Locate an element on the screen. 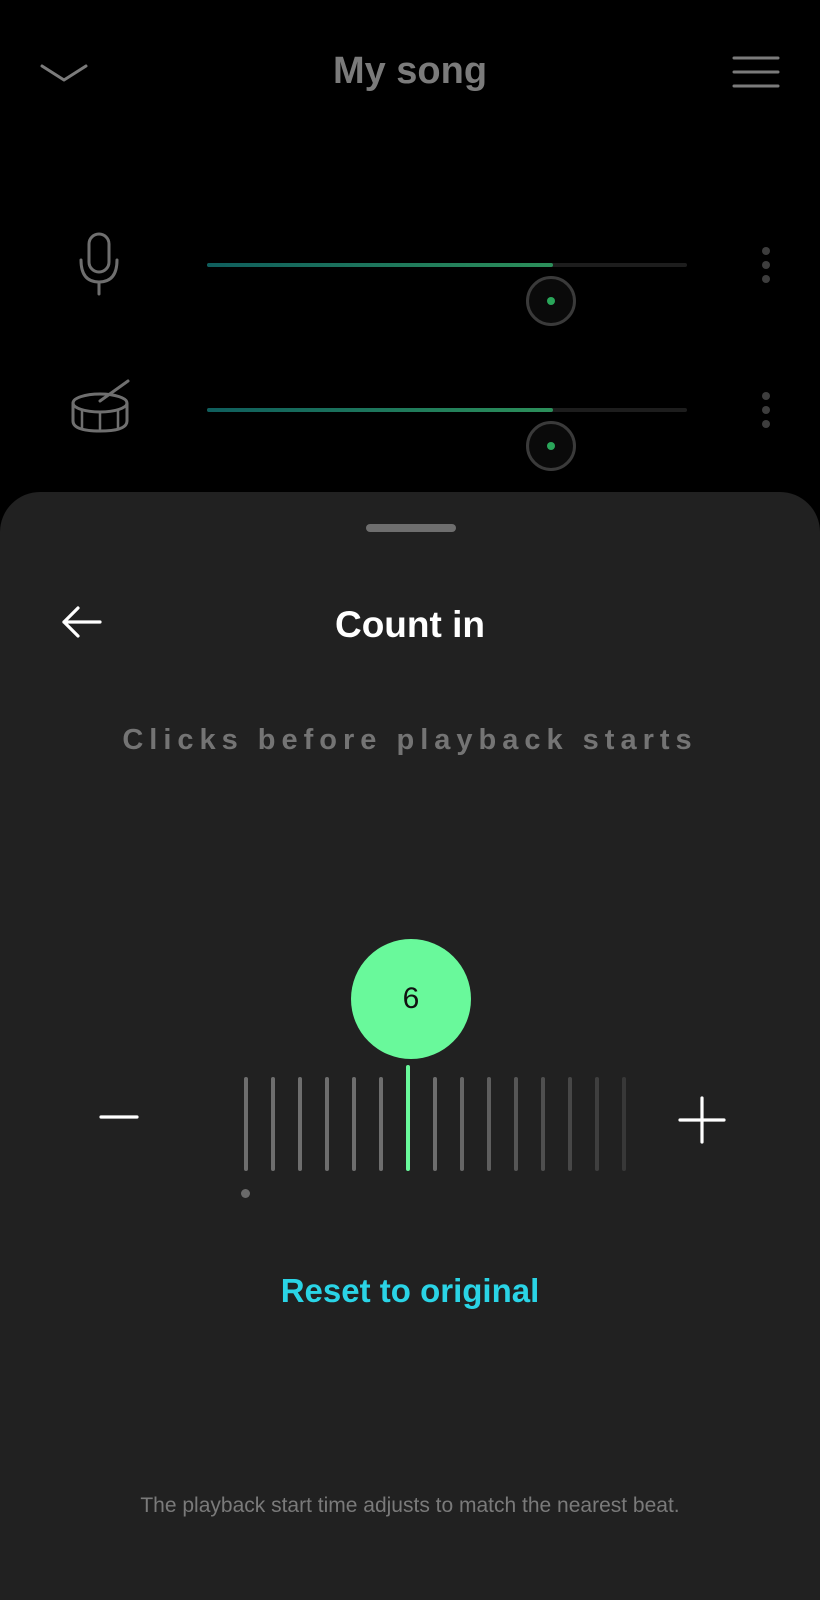  microphone-icon is located at coordinates (99, 264).